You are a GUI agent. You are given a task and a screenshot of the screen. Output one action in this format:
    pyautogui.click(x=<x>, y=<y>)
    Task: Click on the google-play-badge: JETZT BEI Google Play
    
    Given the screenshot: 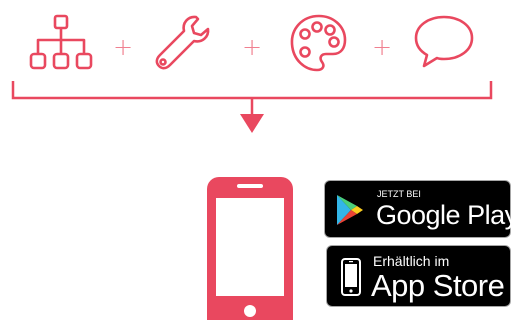 What is the action you would take?
    pyautogui.click(x=417, y=209)
    